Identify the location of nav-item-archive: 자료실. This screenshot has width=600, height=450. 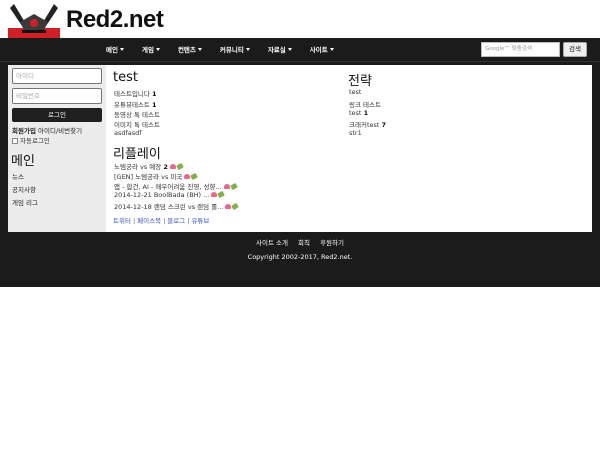
(280, 50).